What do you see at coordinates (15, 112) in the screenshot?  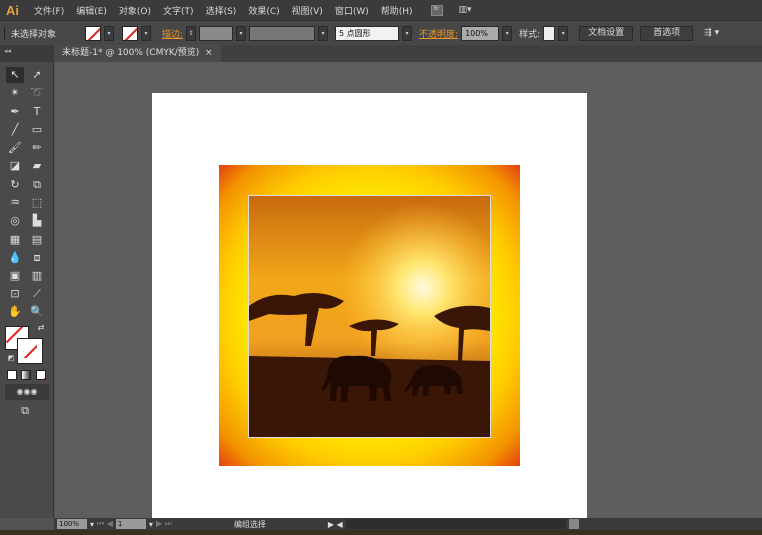 I see `pen-tool-icon: ✒` at bounding box center [15, 112].